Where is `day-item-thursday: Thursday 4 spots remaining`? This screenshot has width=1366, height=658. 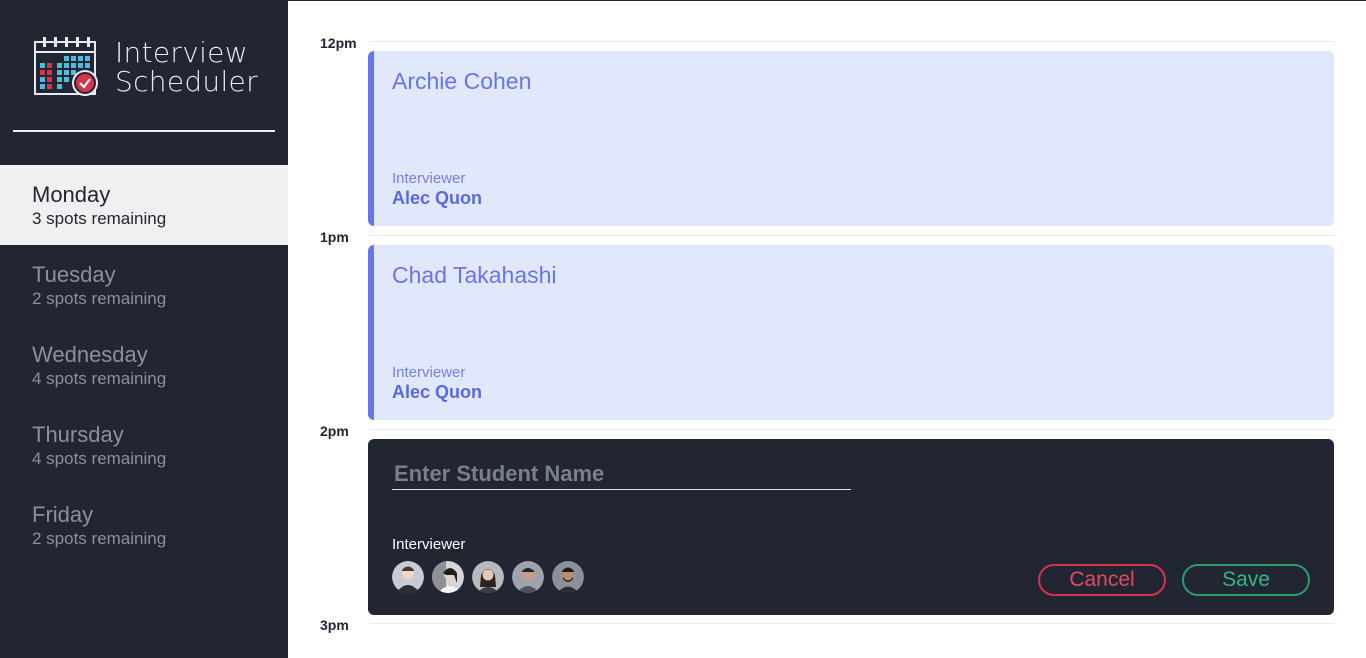 day-item-thursday: Thursday 4 spots remaining is located at coordinates (144, 445).